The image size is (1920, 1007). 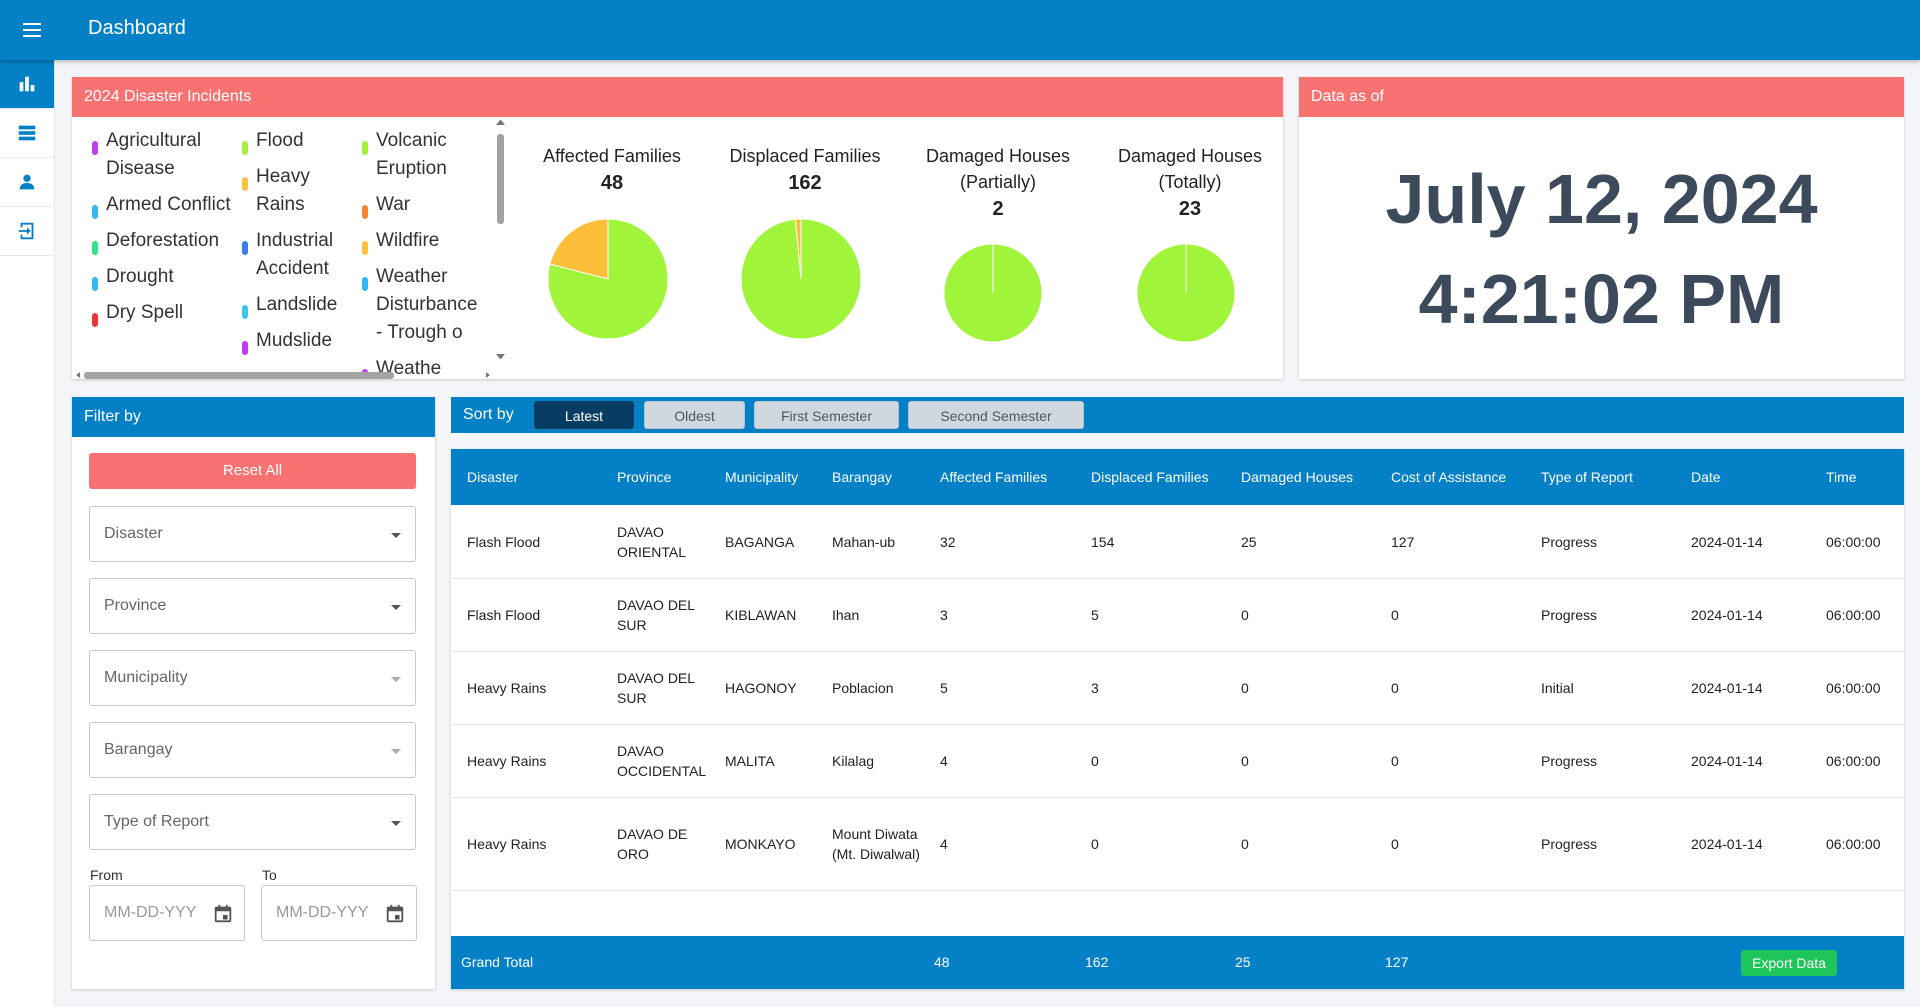 What do you see at coordinates (862, 477) in the screenshot?
I see `column-header-barangay: Barangay` at bounding box center [862, 477].